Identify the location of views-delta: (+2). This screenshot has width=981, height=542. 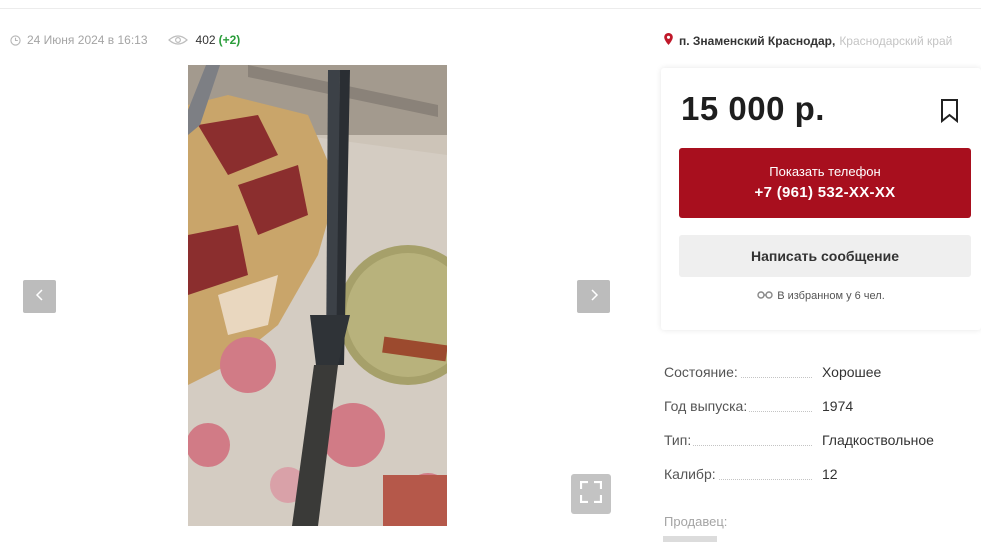
(229, 40).